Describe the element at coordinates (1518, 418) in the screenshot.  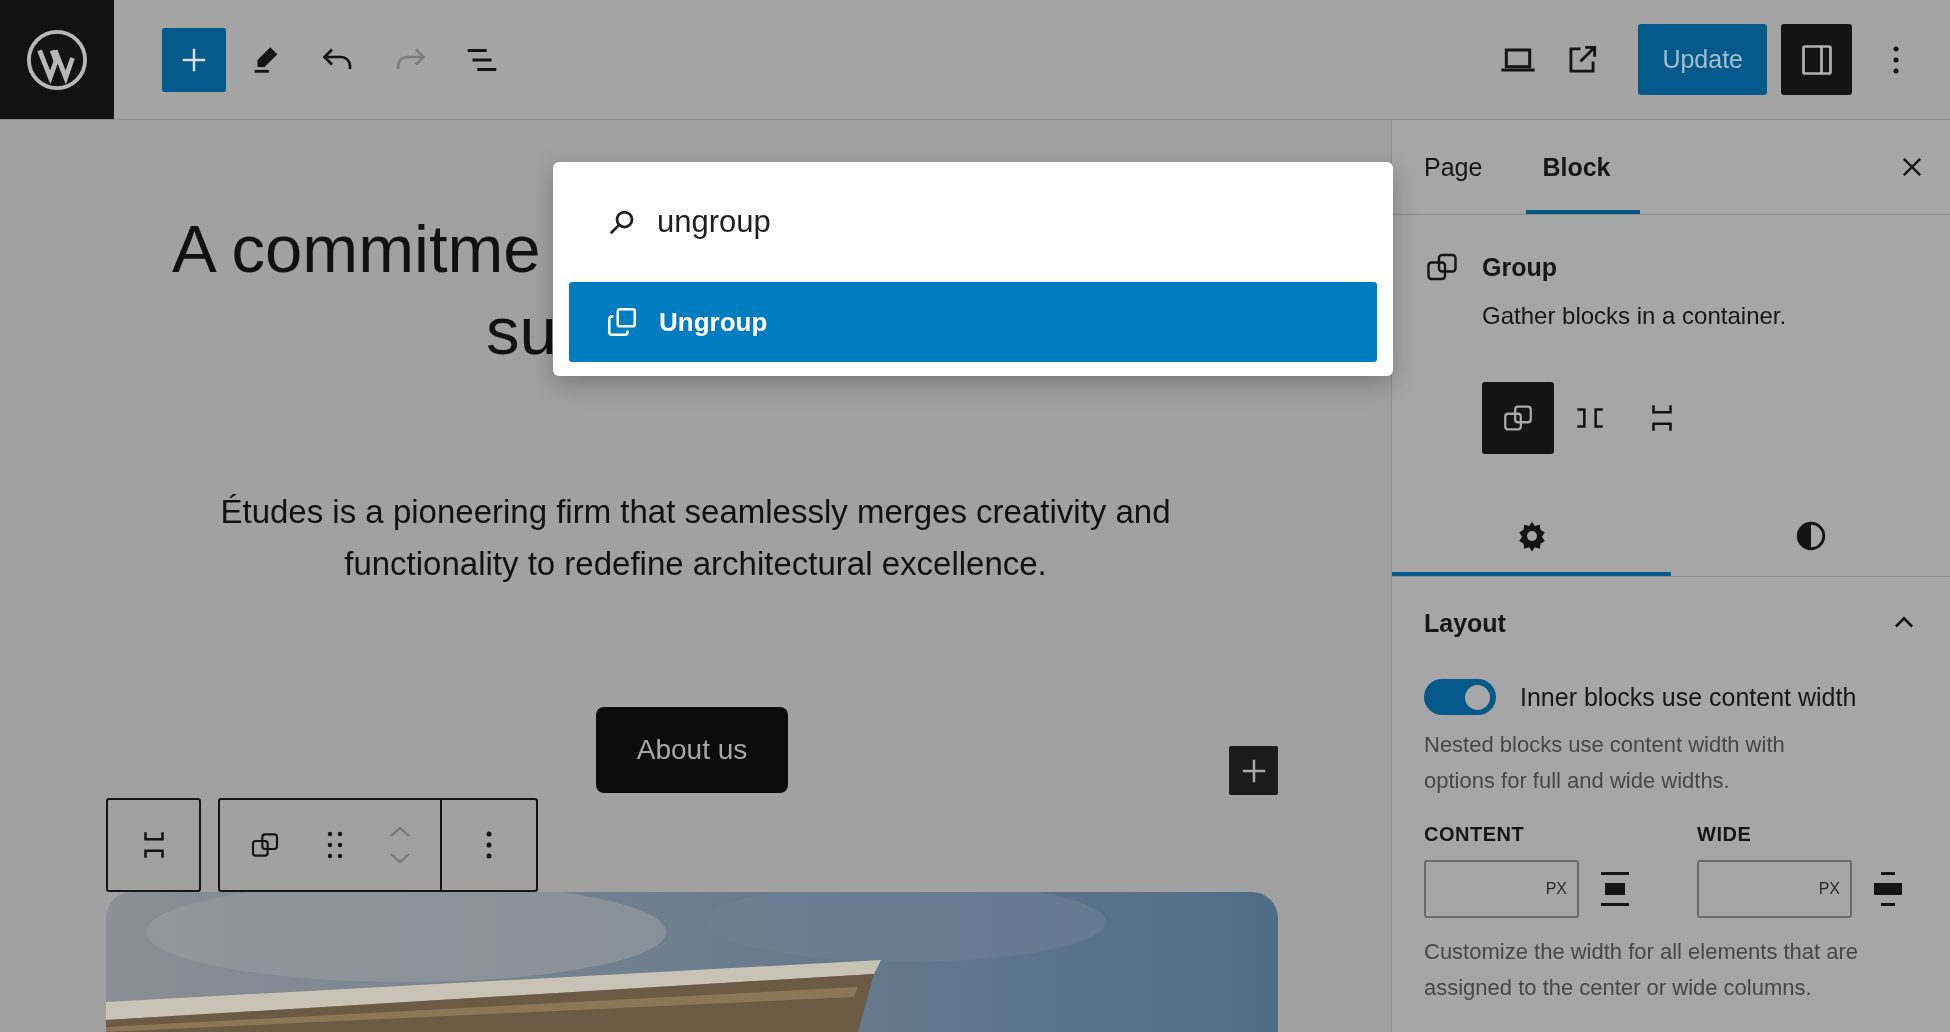
I see `group-variation-icon` at that location.